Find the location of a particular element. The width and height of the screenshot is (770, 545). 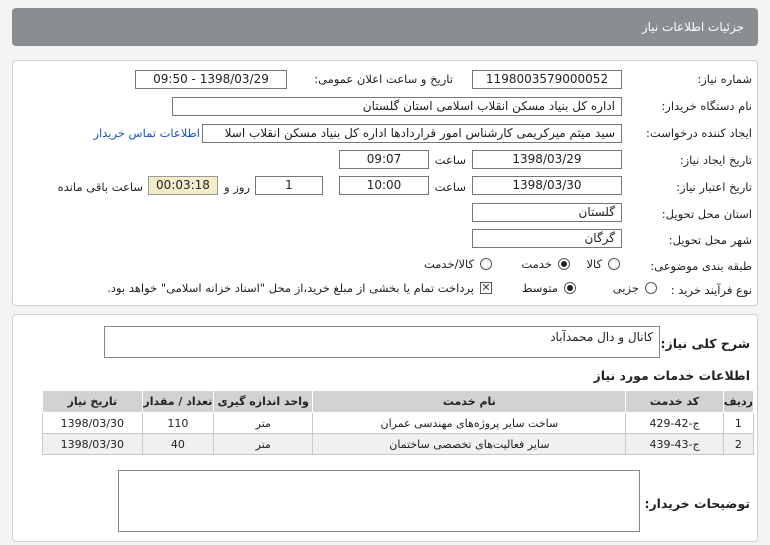

page-header: جزئیات اطلاعات نیاز is located at coordinates (385, 27).